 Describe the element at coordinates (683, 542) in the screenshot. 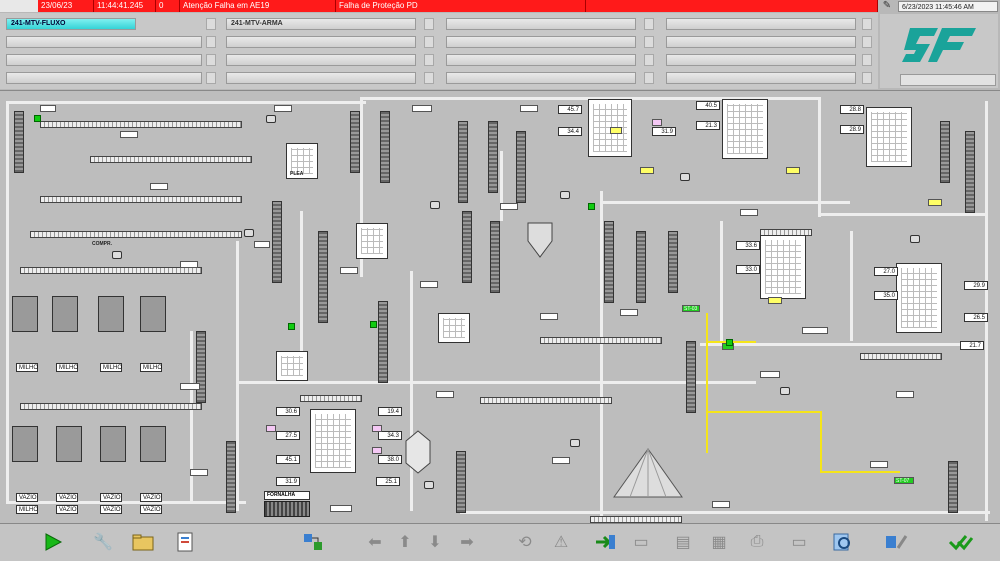

I see `panel-icon: ▤` at that location.